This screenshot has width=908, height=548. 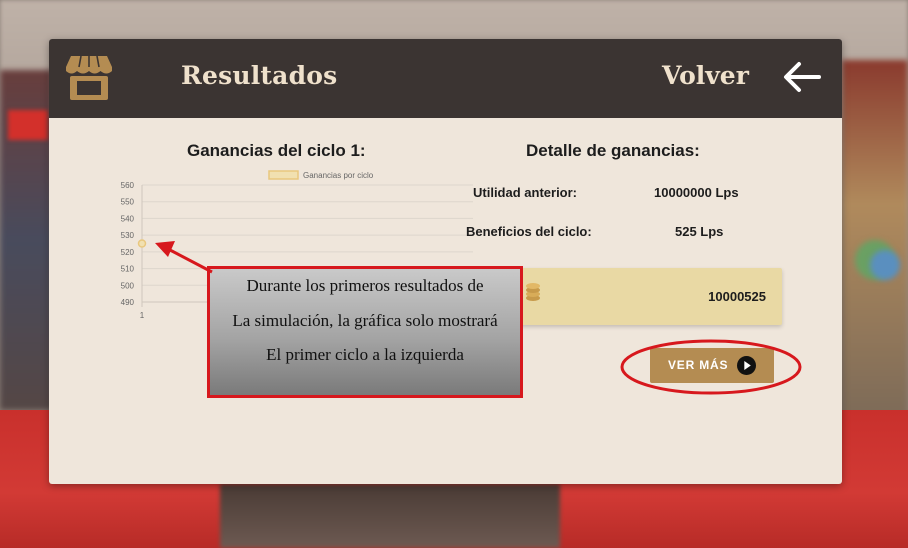 What do you see at coordinates (705, 75) in the screenshot?
I see `back-button-label: Volver` at bounding box center [705, 75].